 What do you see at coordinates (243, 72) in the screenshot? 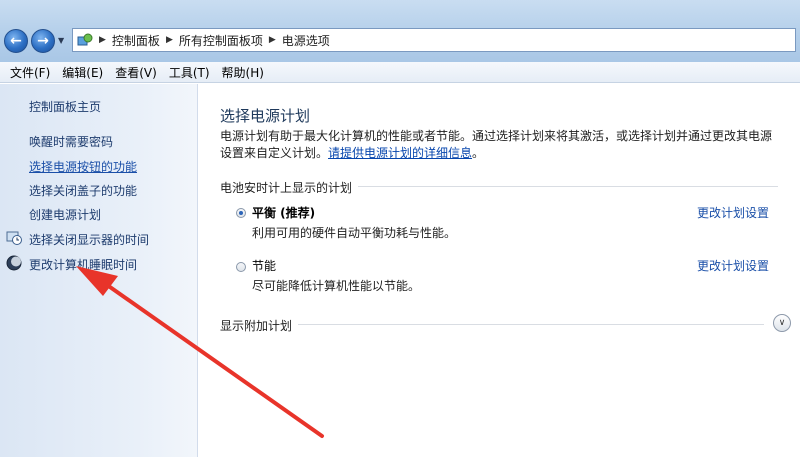
I see `menu-help: 帮助(H)` at bounding box center [243, 72].